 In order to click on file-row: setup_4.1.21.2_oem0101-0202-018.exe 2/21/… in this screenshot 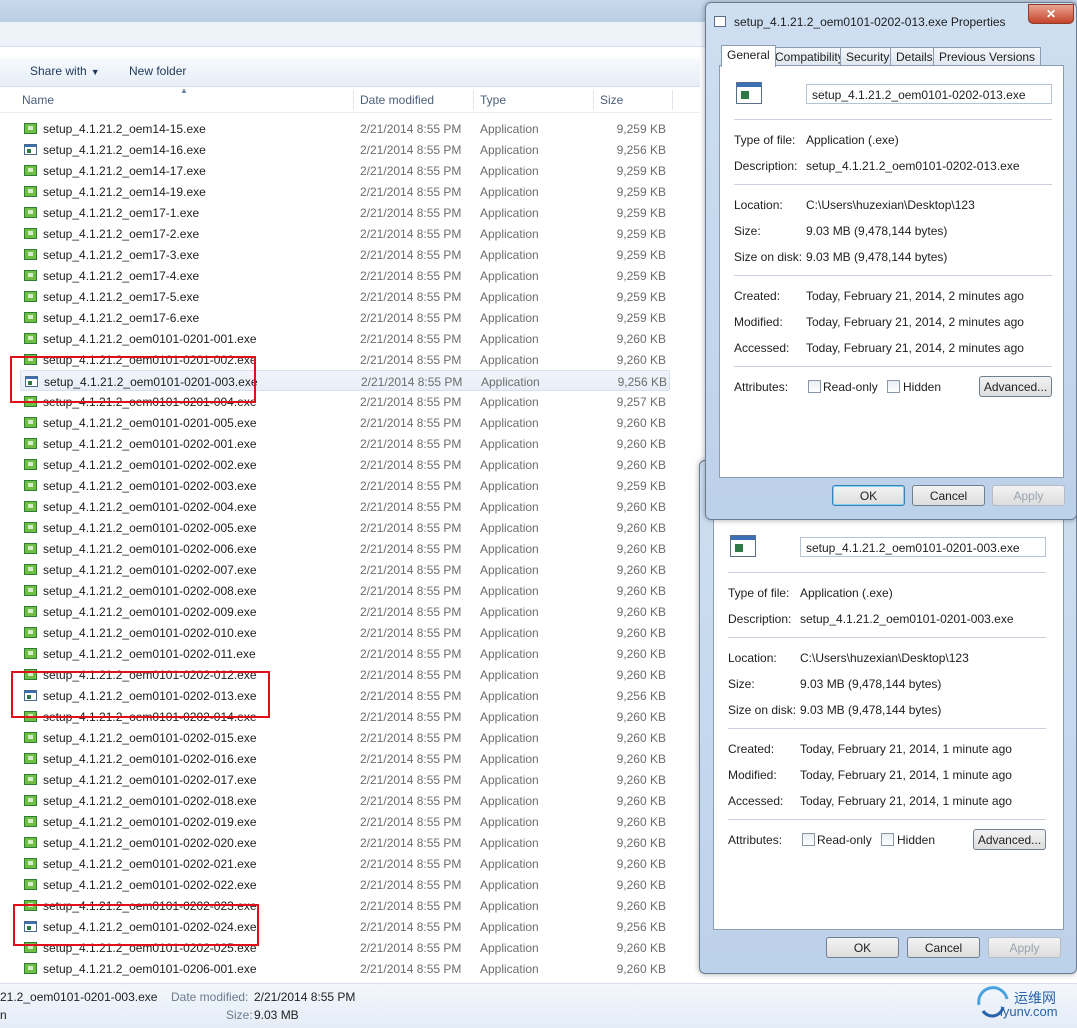, I will do `click(345, 800)`.